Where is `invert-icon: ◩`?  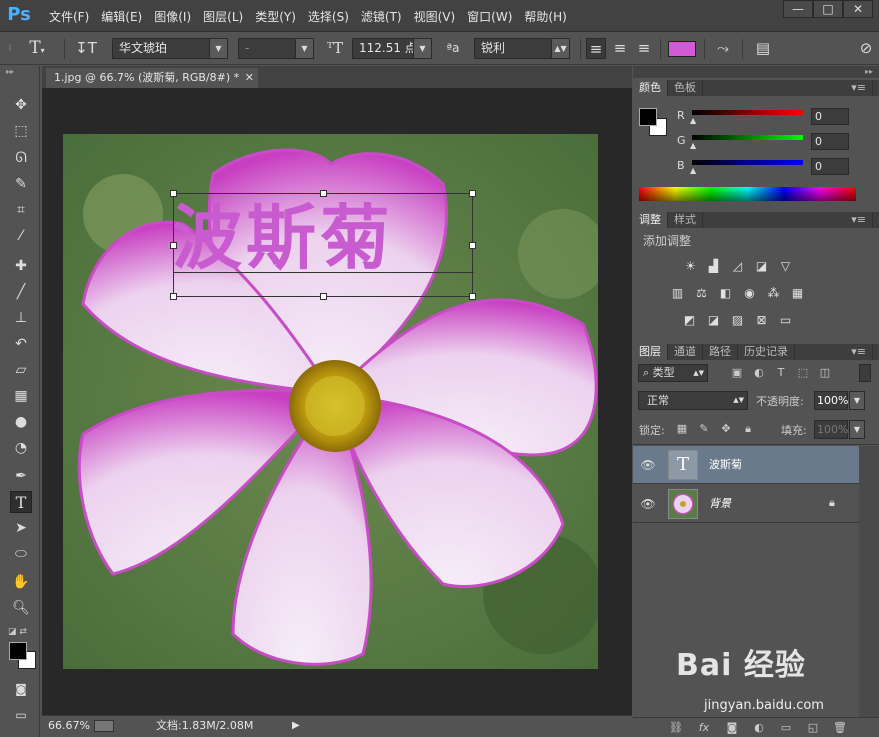 invert-icon: ◩ is located at coordinates (689, 320).